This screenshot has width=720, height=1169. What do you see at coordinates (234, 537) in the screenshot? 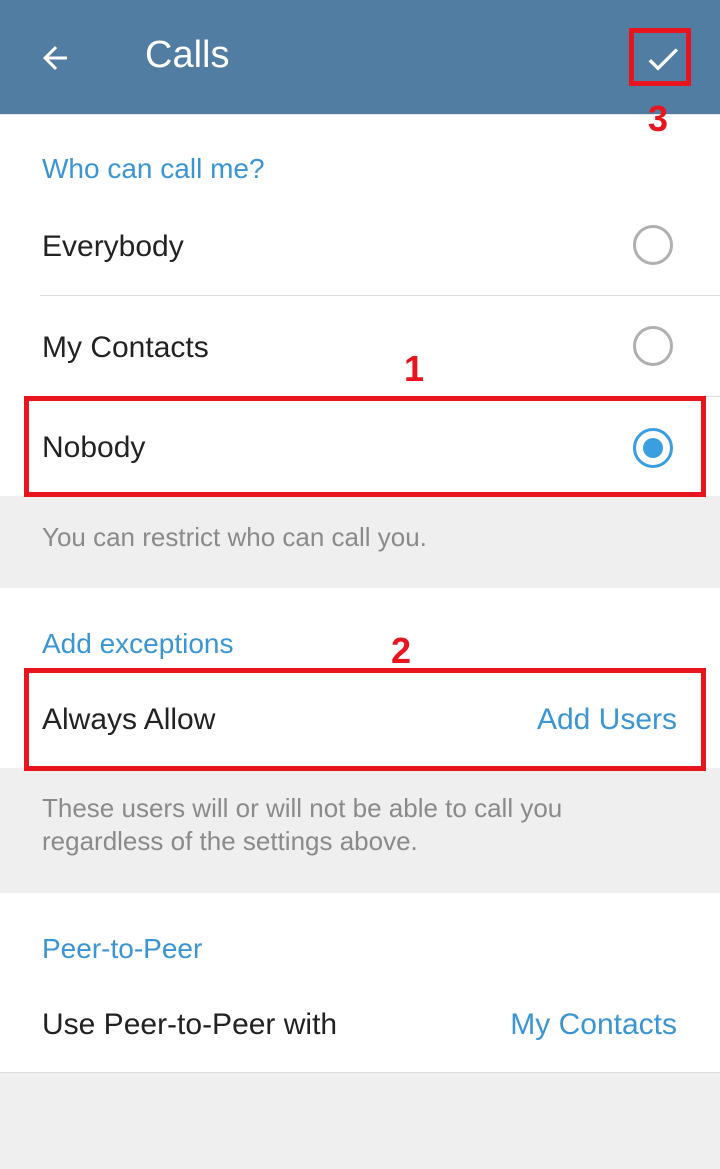
I see `who-can-call-hint: You can restrict who can call you.` at bounding box center [234, 537].